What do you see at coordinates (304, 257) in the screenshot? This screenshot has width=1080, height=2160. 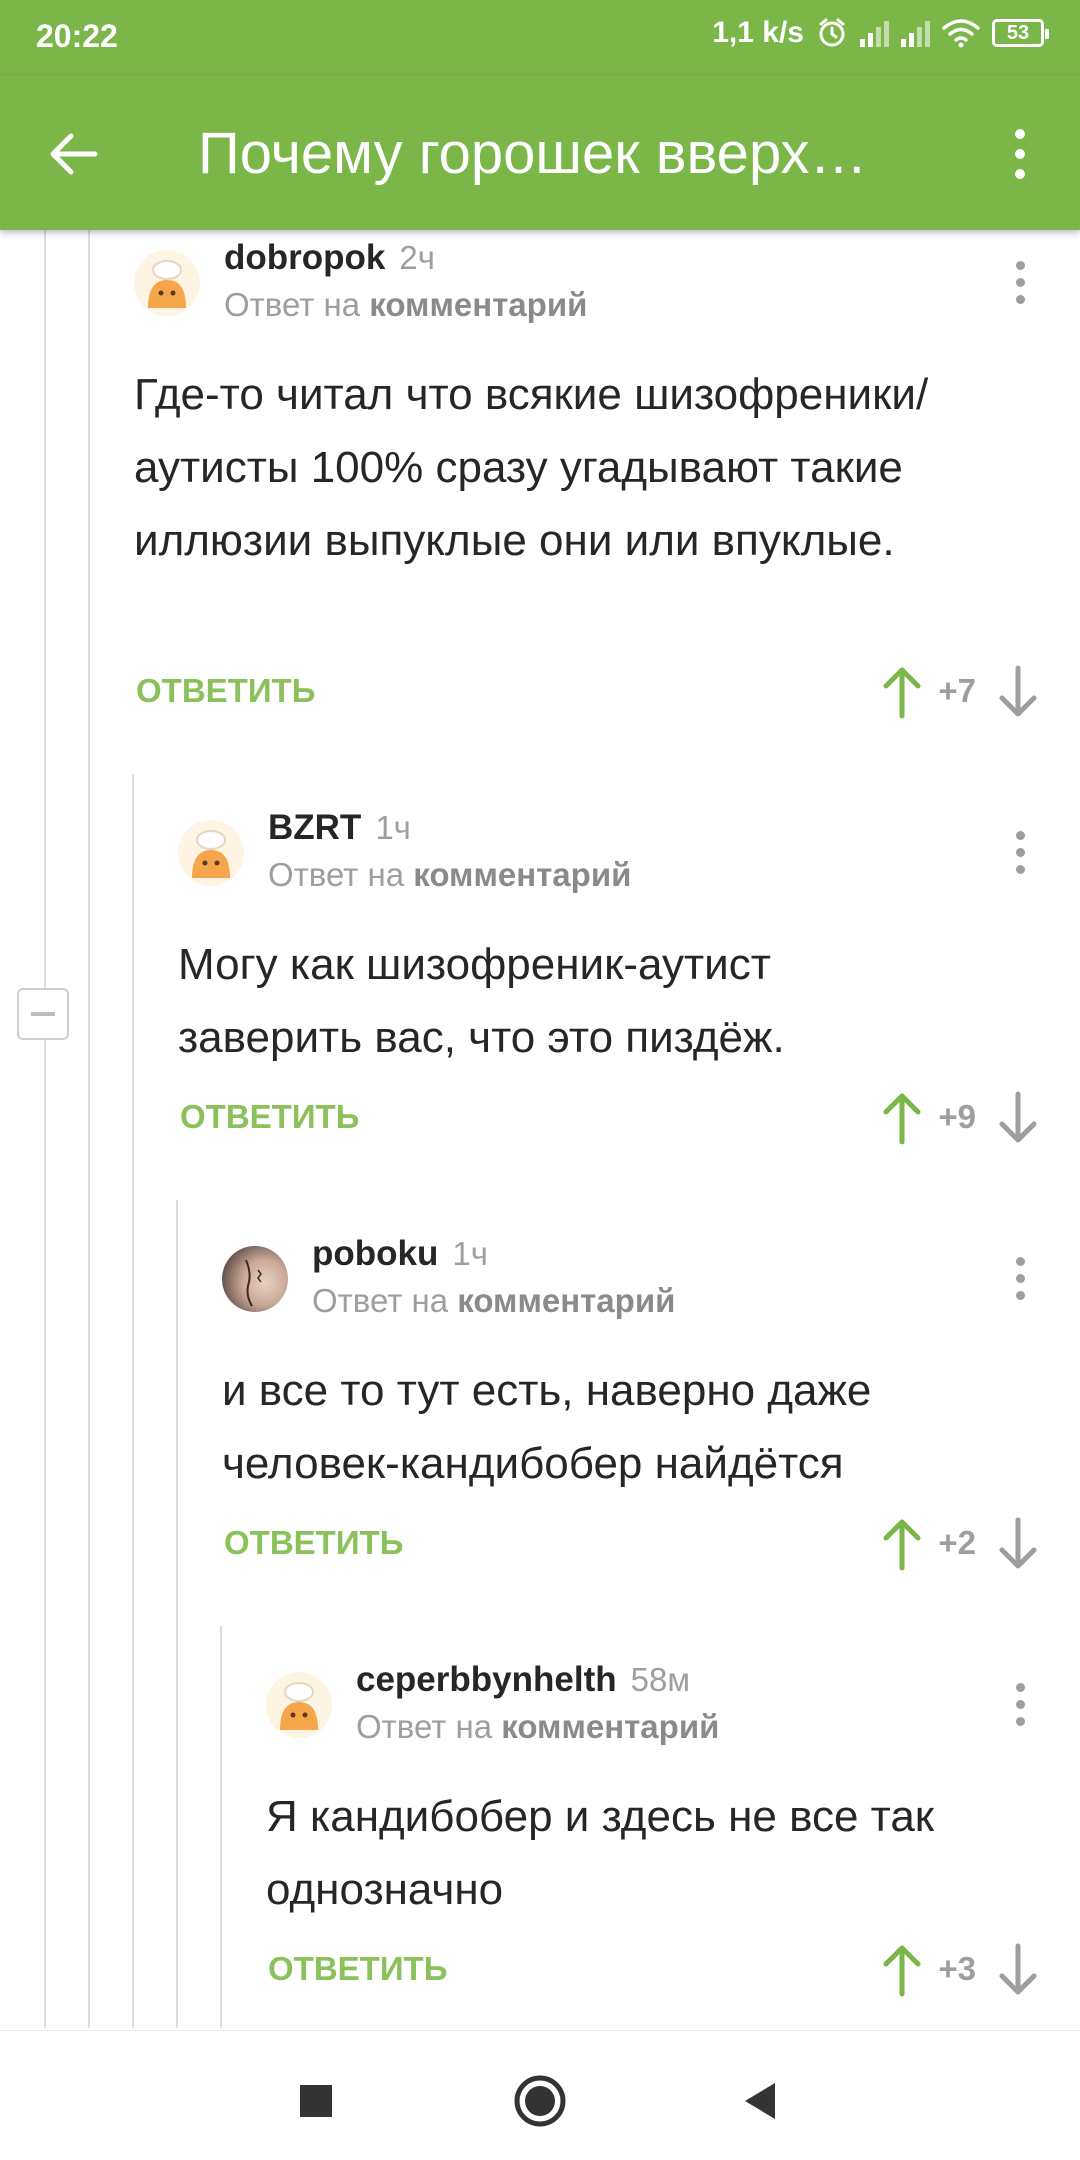 I see `author-name: dobropok` at bounding box center [304, 257].